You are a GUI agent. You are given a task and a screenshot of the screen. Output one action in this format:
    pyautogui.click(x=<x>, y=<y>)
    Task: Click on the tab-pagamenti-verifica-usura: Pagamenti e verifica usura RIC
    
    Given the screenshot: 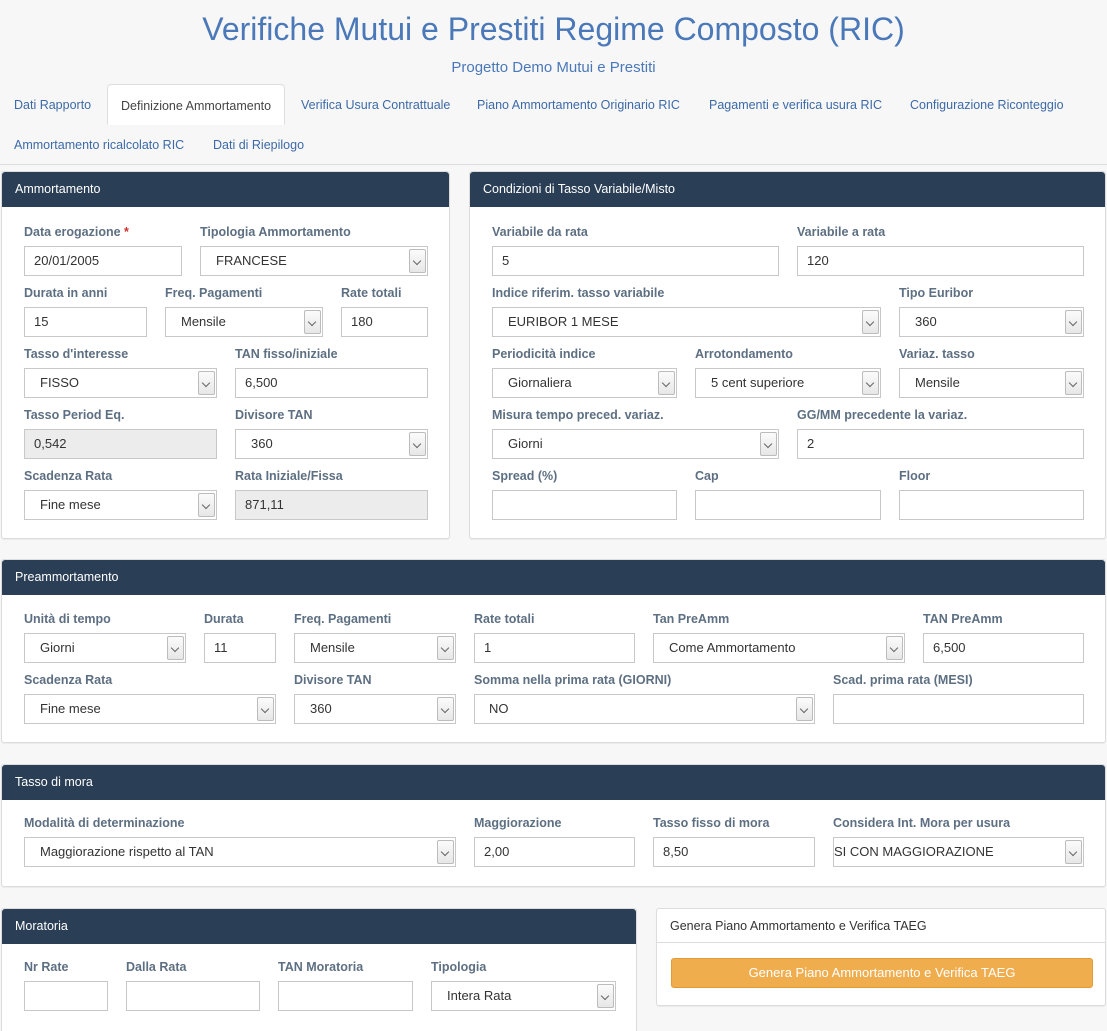 What is the action you would take?
    pyautogui.click(x=795, y=104)
    